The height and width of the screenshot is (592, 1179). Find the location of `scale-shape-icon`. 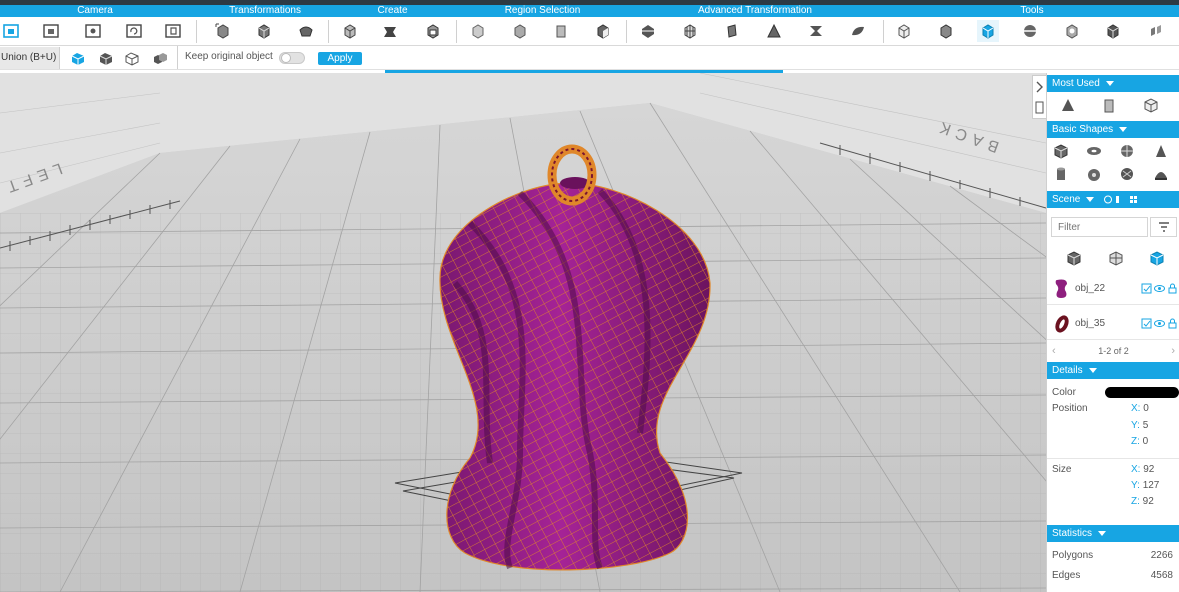

scale-shape-icon is located at coordinates (306, 31).